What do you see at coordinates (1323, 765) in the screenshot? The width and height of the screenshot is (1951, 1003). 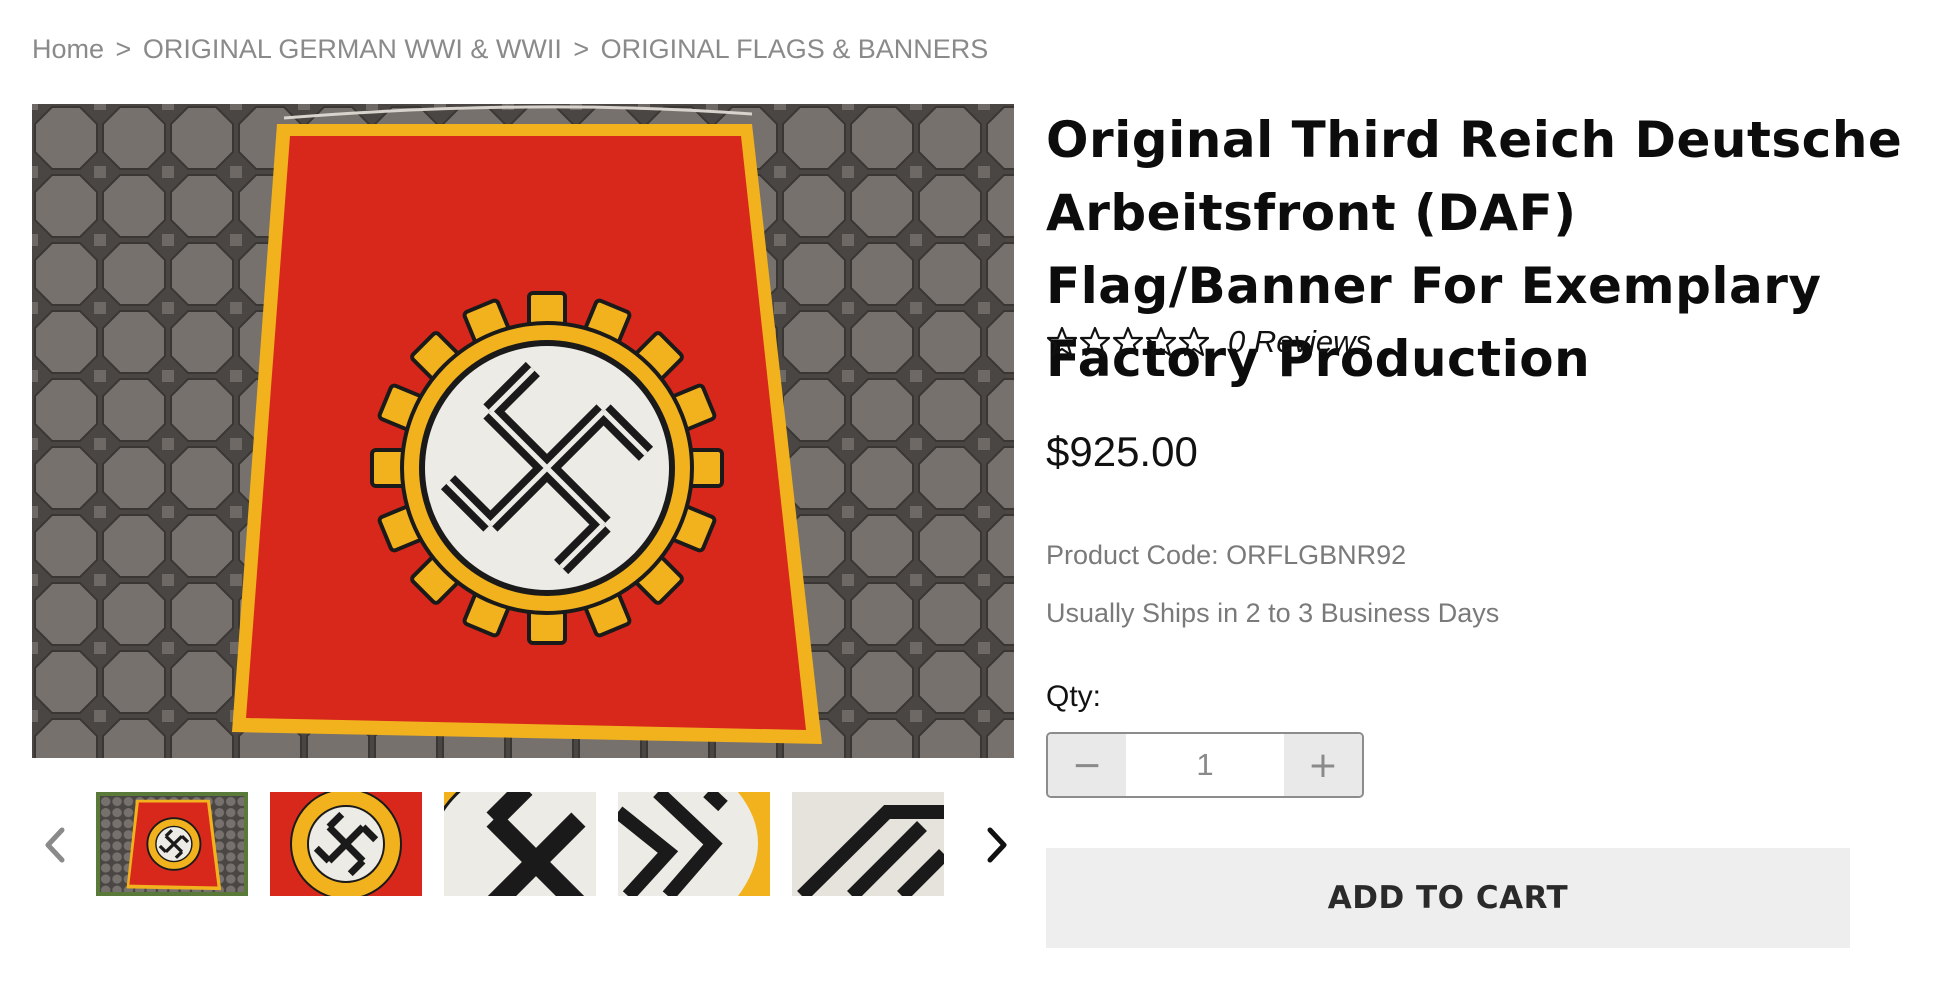 I see `qty-increment-button: +` at bounding box center [1323, 765].